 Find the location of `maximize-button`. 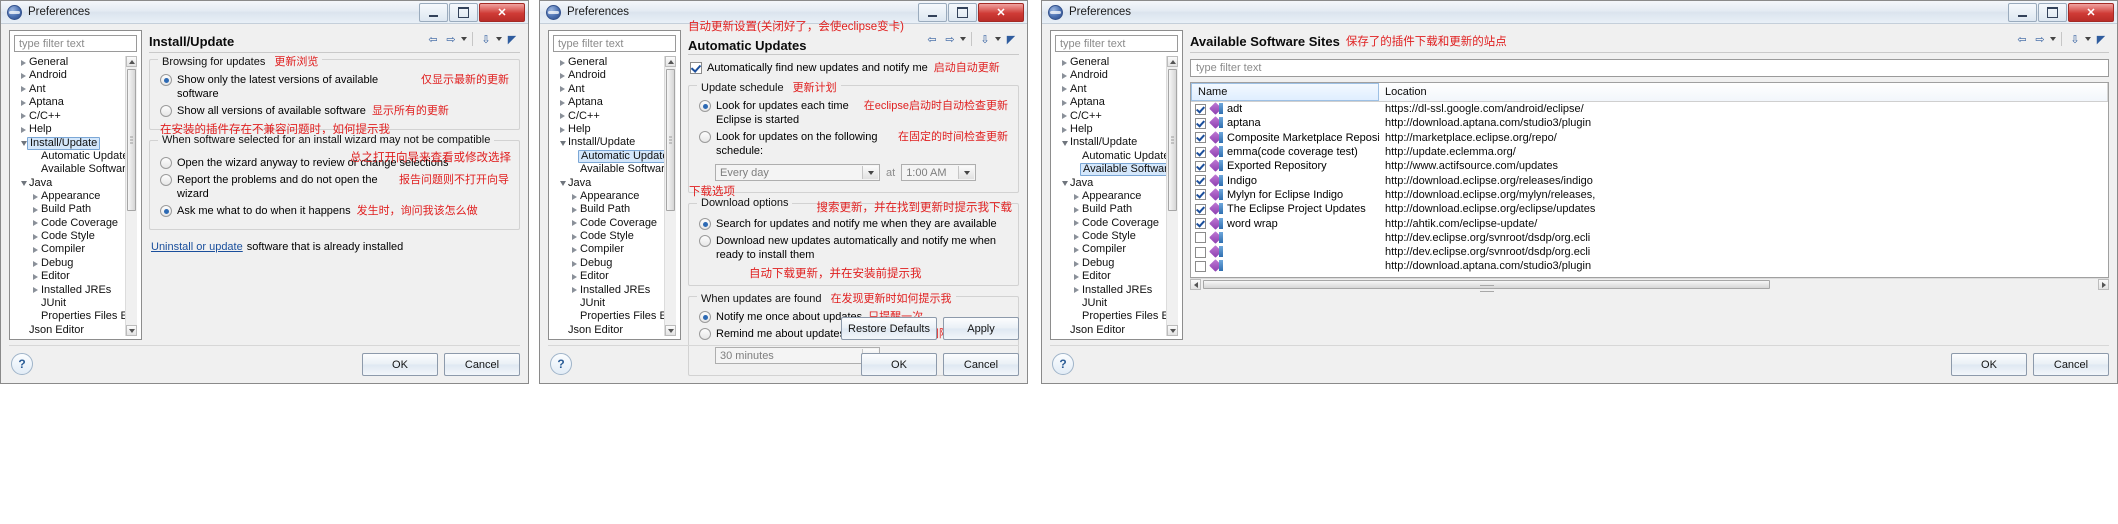

maximize-button is located at coordinates (962, 12).